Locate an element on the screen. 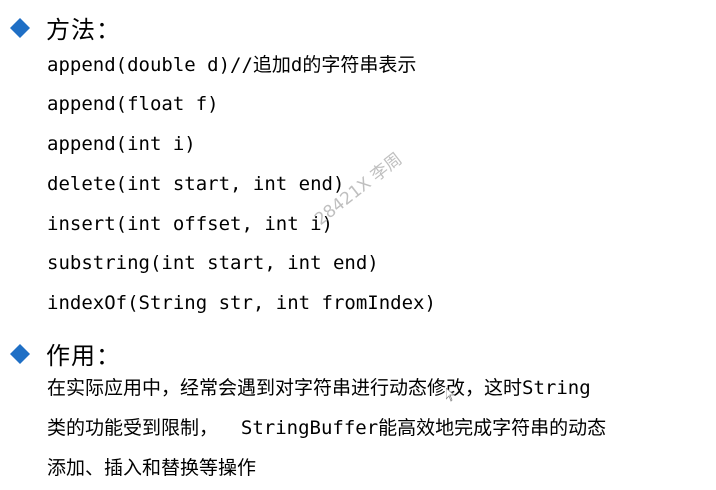 This screenshot has width=716, height=490. mouse-cursor-icon is located at coordinates (450, 395).